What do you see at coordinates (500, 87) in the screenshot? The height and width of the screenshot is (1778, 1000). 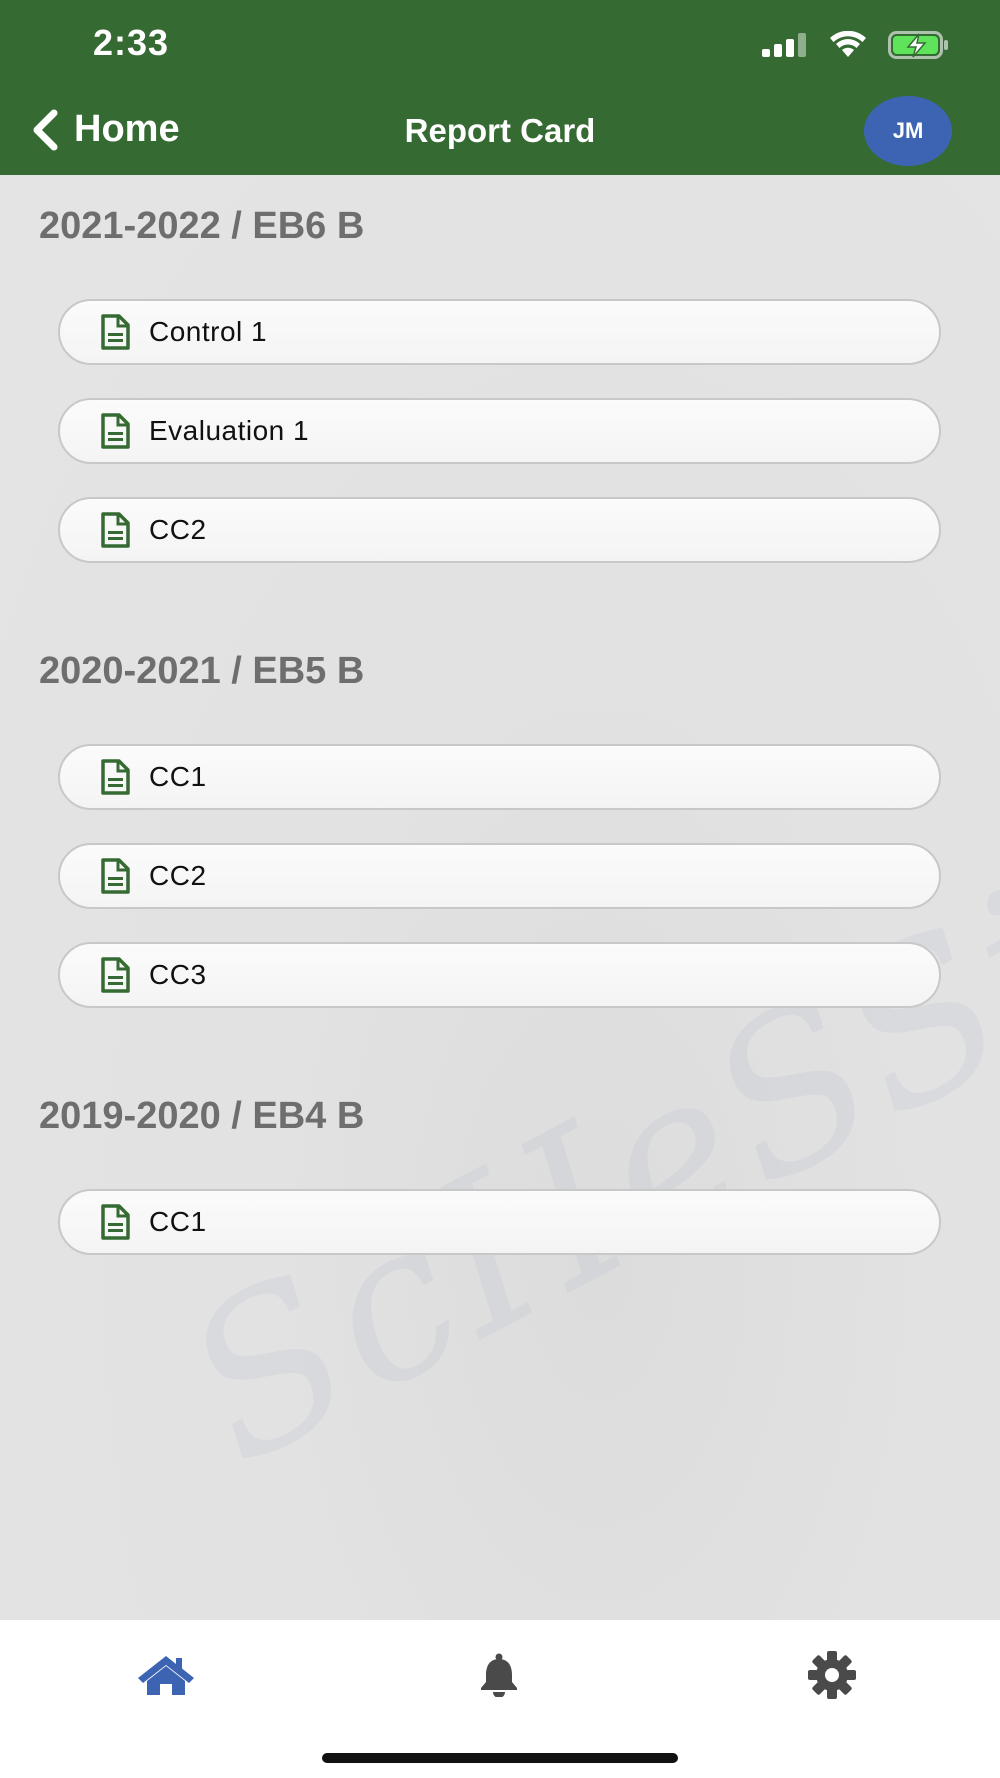 I see `header: 2:33 Home Report Card JM` at bounding box center [500, 87].